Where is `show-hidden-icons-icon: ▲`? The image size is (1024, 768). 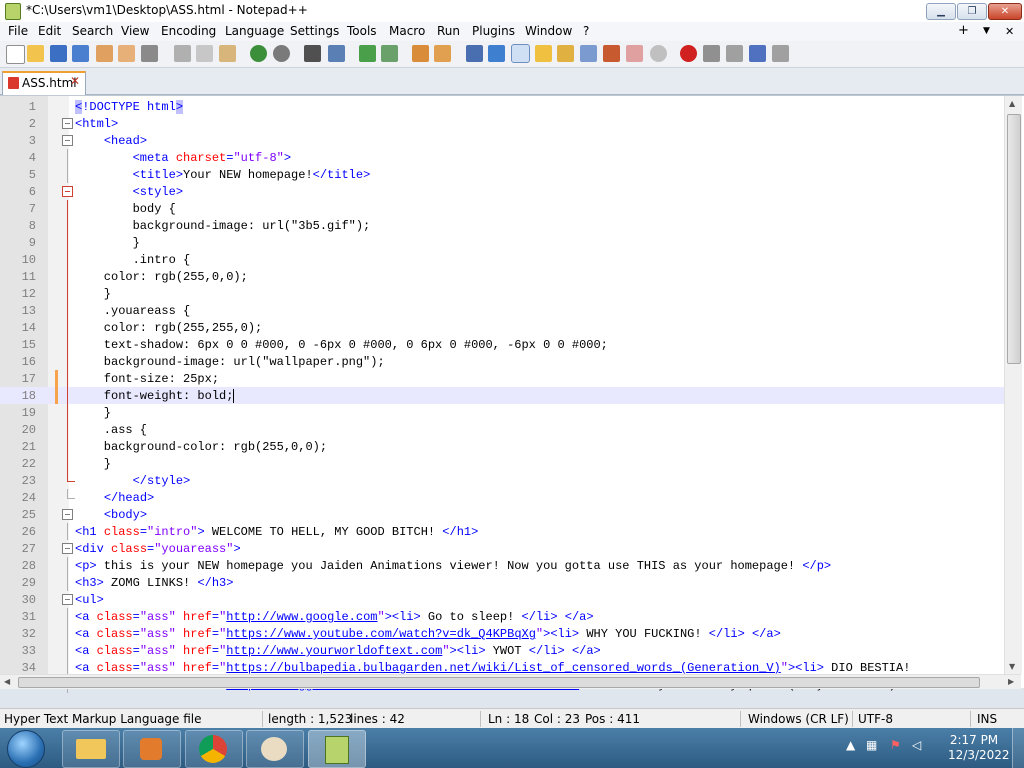
show-hidden-icons-icon: ▲ is located at coordinates (850, 745).